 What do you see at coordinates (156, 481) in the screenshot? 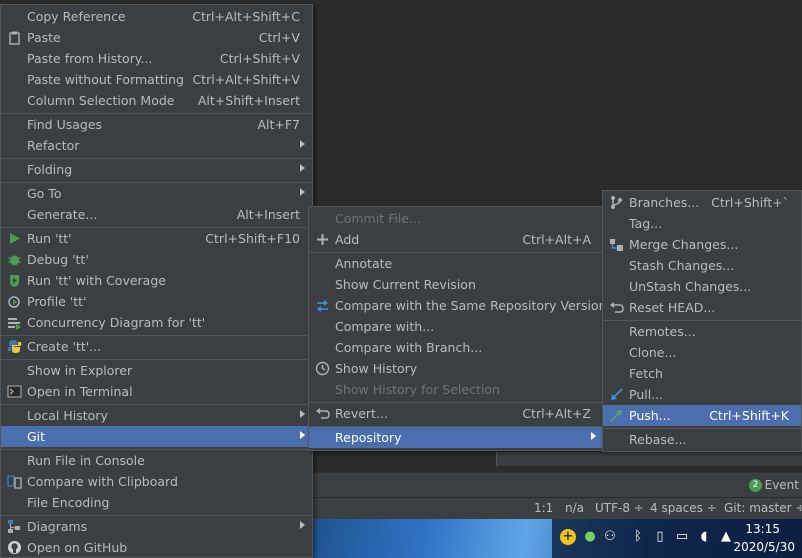
I see `menu-item-compare-with-clipboard: Compare with Clipboard` at bounding box center [156, 481].